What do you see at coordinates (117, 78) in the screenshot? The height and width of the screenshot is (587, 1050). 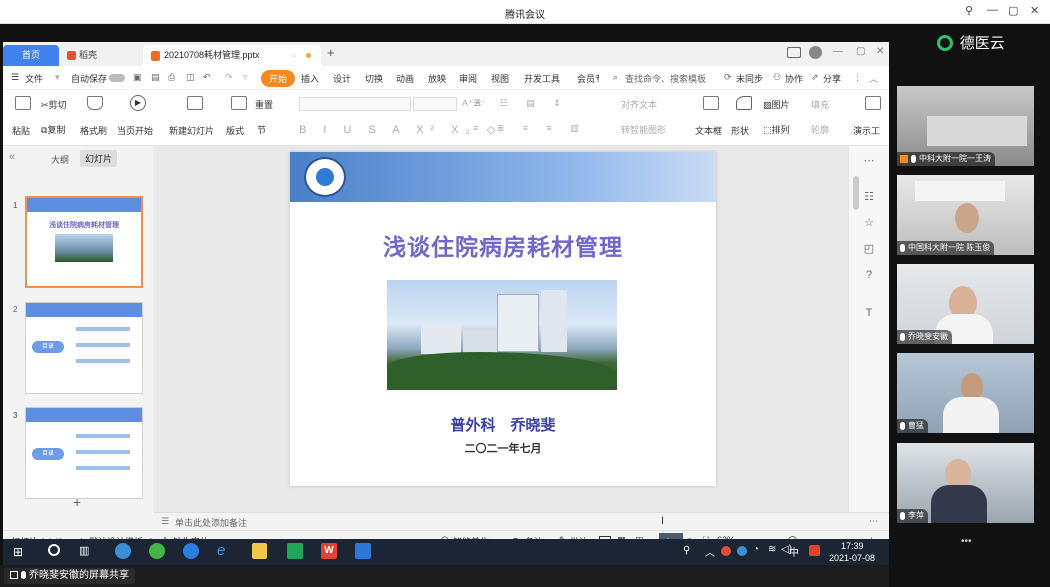 I see `autosave-toggle` at bounding box center [117, 78].